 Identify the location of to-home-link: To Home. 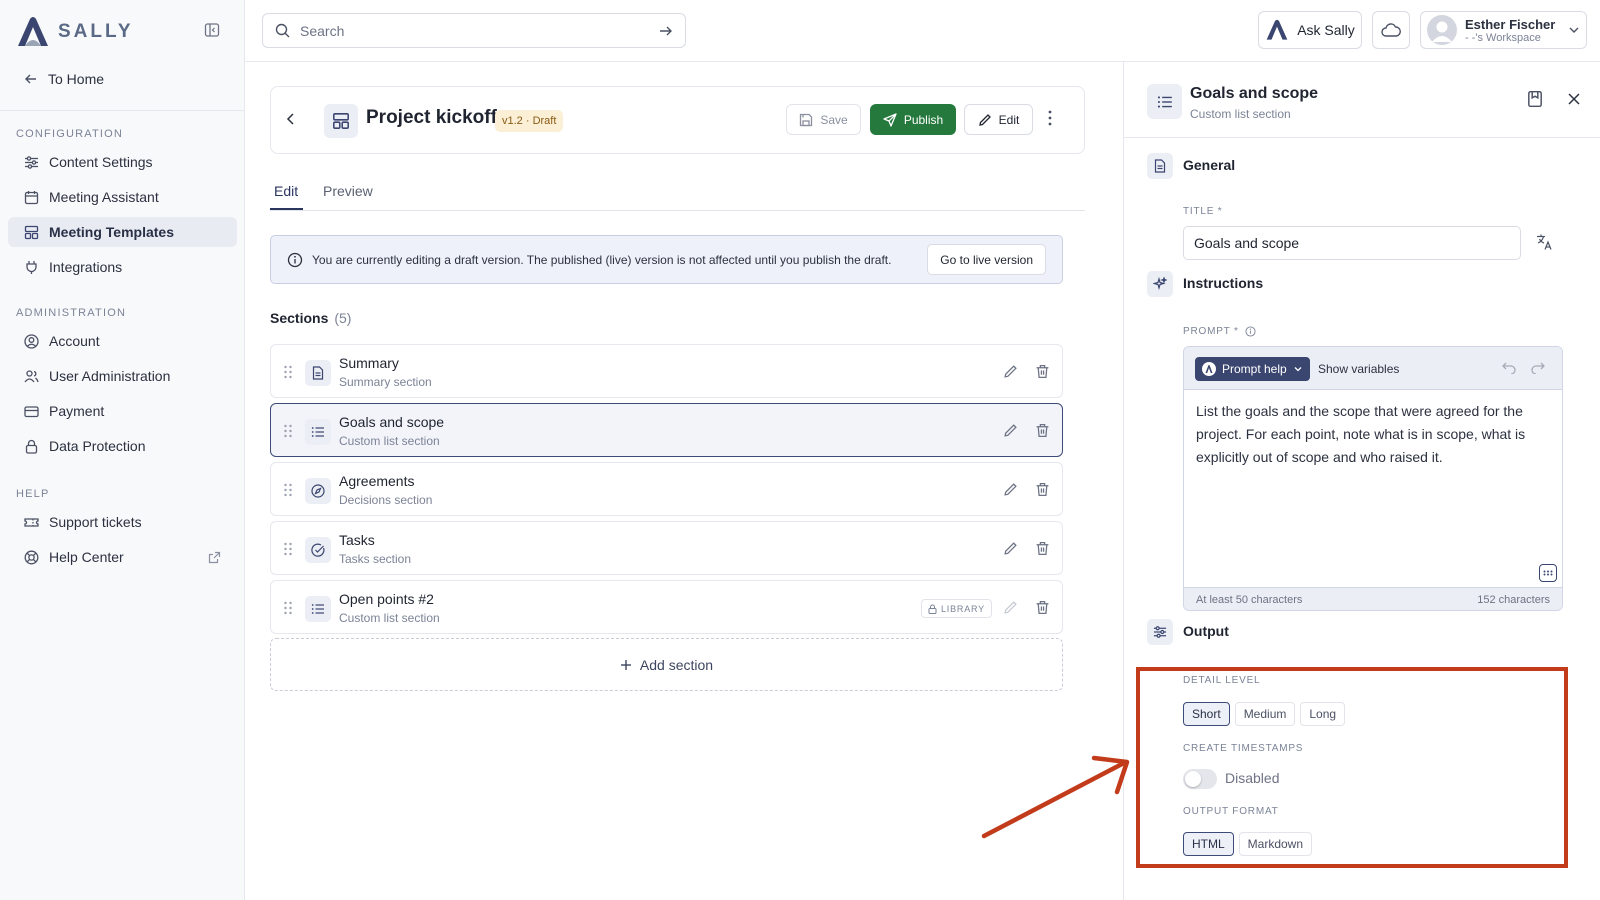
(64, 79).